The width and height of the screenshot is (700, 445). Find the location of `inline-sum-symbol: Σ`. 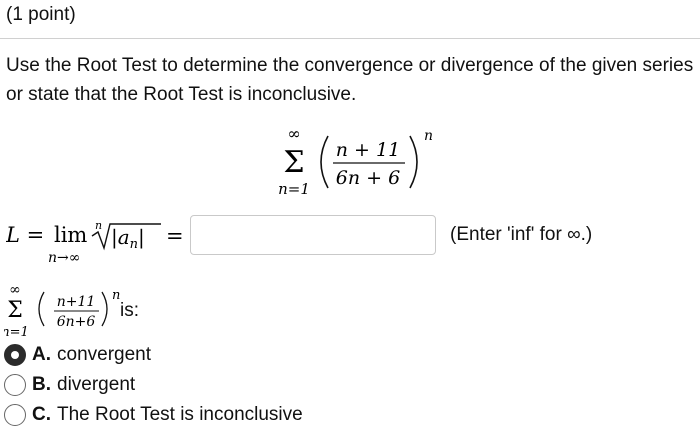

inline-sum-symbol: Σ is located at coordinates (15, 310).